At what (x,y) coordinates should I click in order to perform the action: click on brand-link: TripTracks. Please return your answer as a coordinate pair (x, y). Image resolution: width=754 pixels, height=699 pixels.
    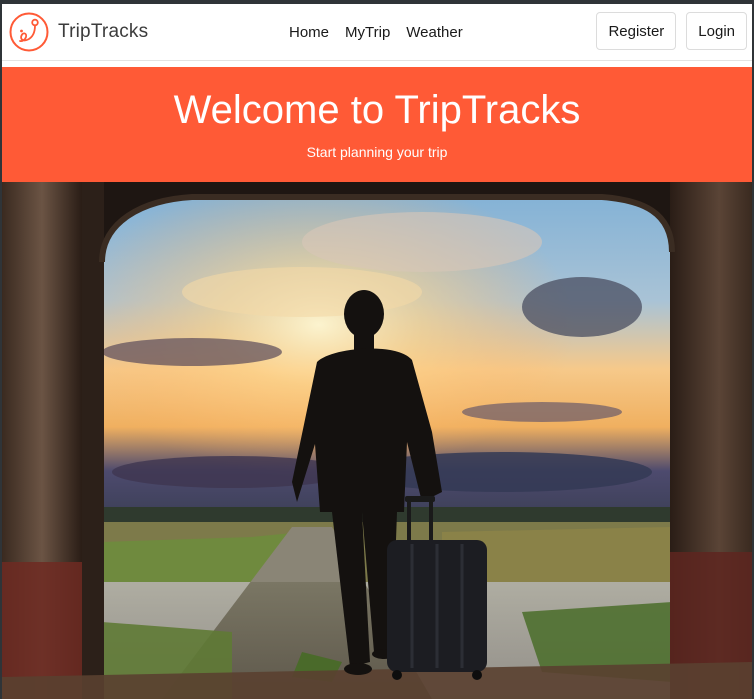
    Looking at the image, I should click on (78, 32).